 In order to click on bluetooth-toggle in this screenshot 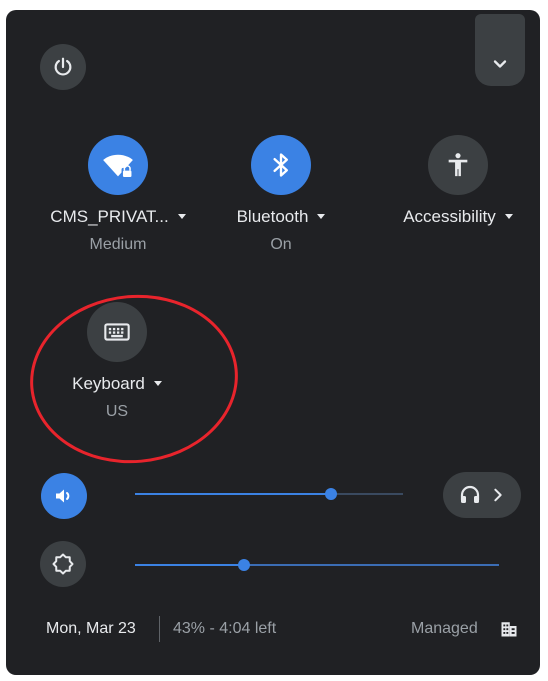, I will do `click(281, 165)`.